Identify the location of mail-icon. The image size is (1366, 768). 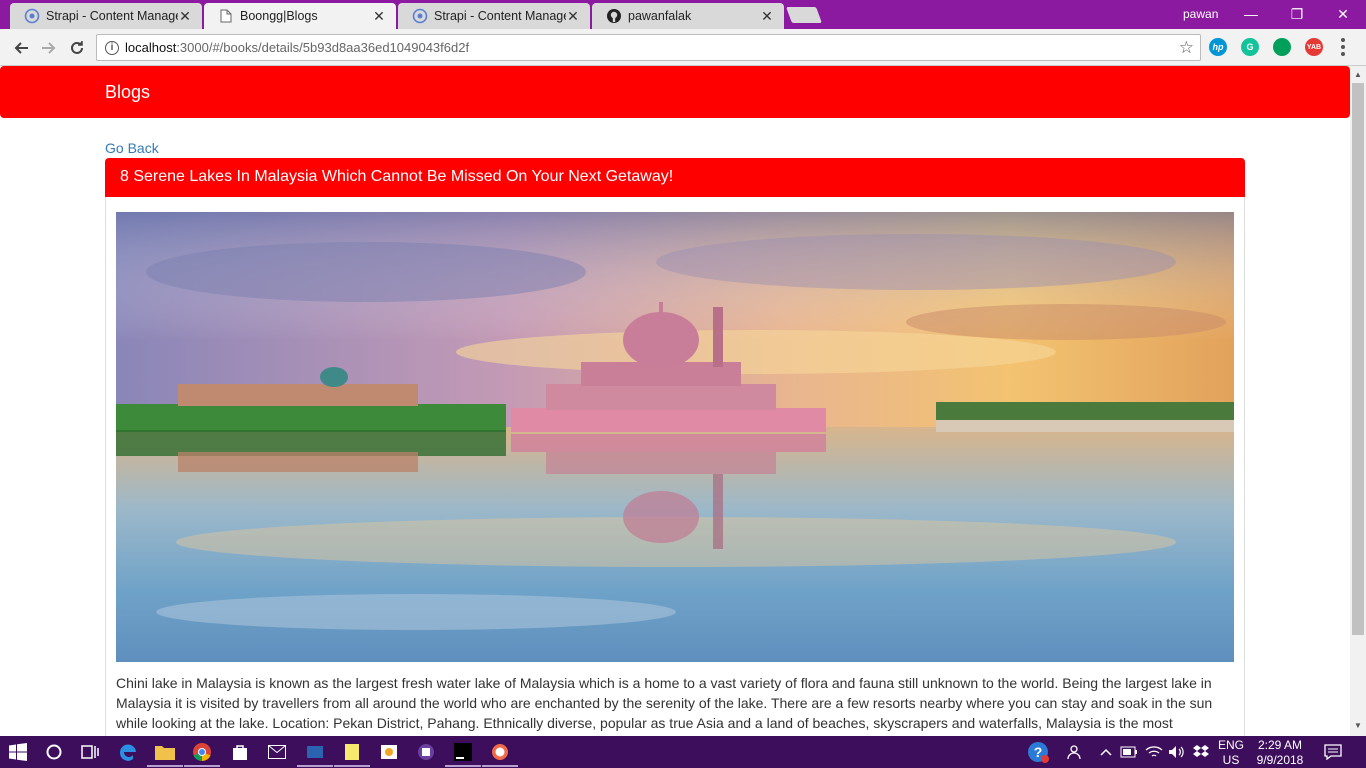
(277, 752).